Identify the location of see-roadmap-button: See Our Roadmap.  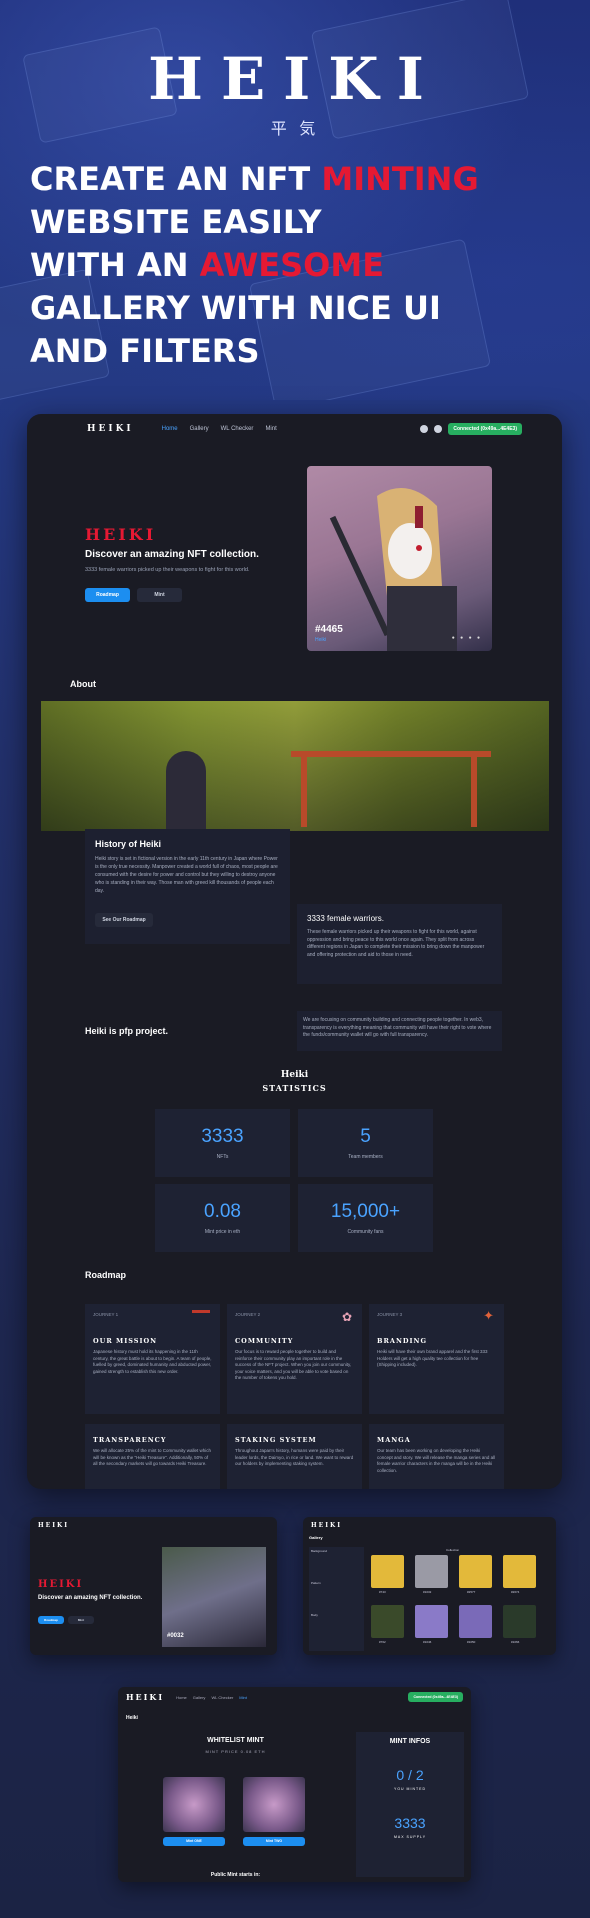
(124, 920).